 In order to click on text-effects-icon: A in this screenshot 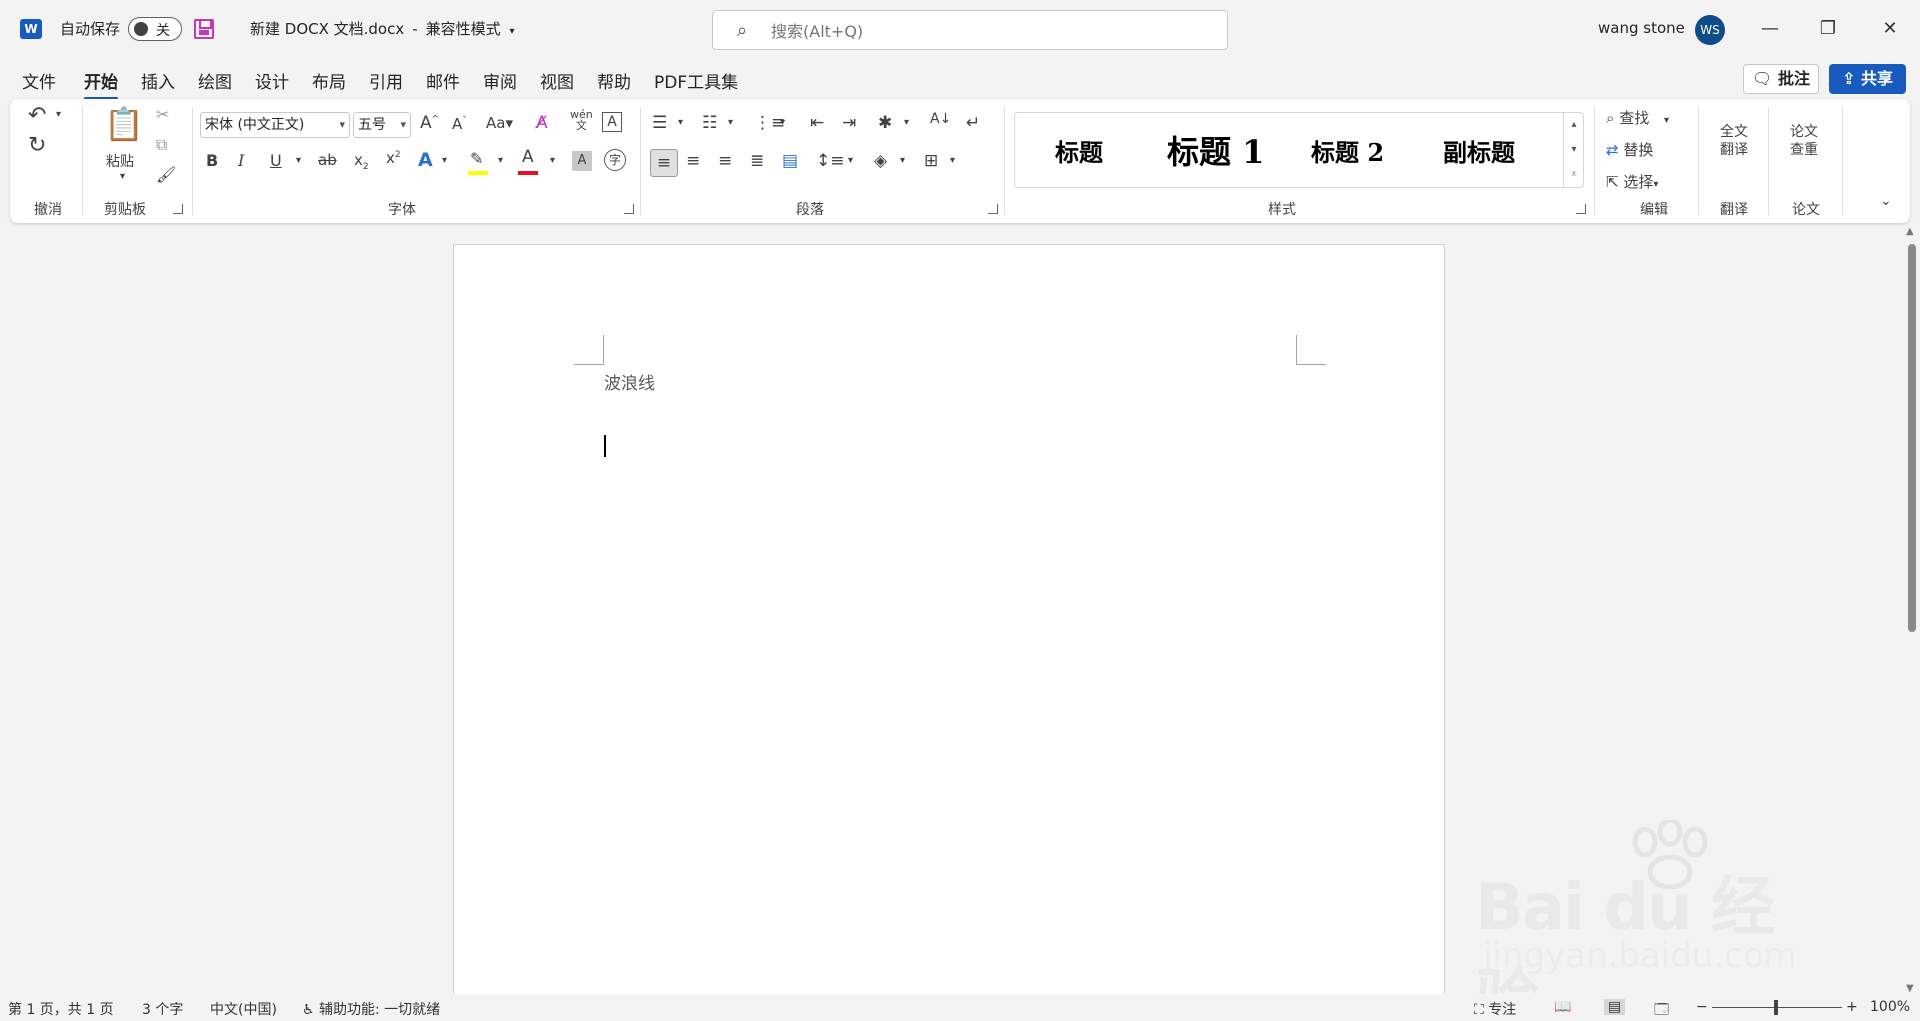, I will do `click(425, 160)`.